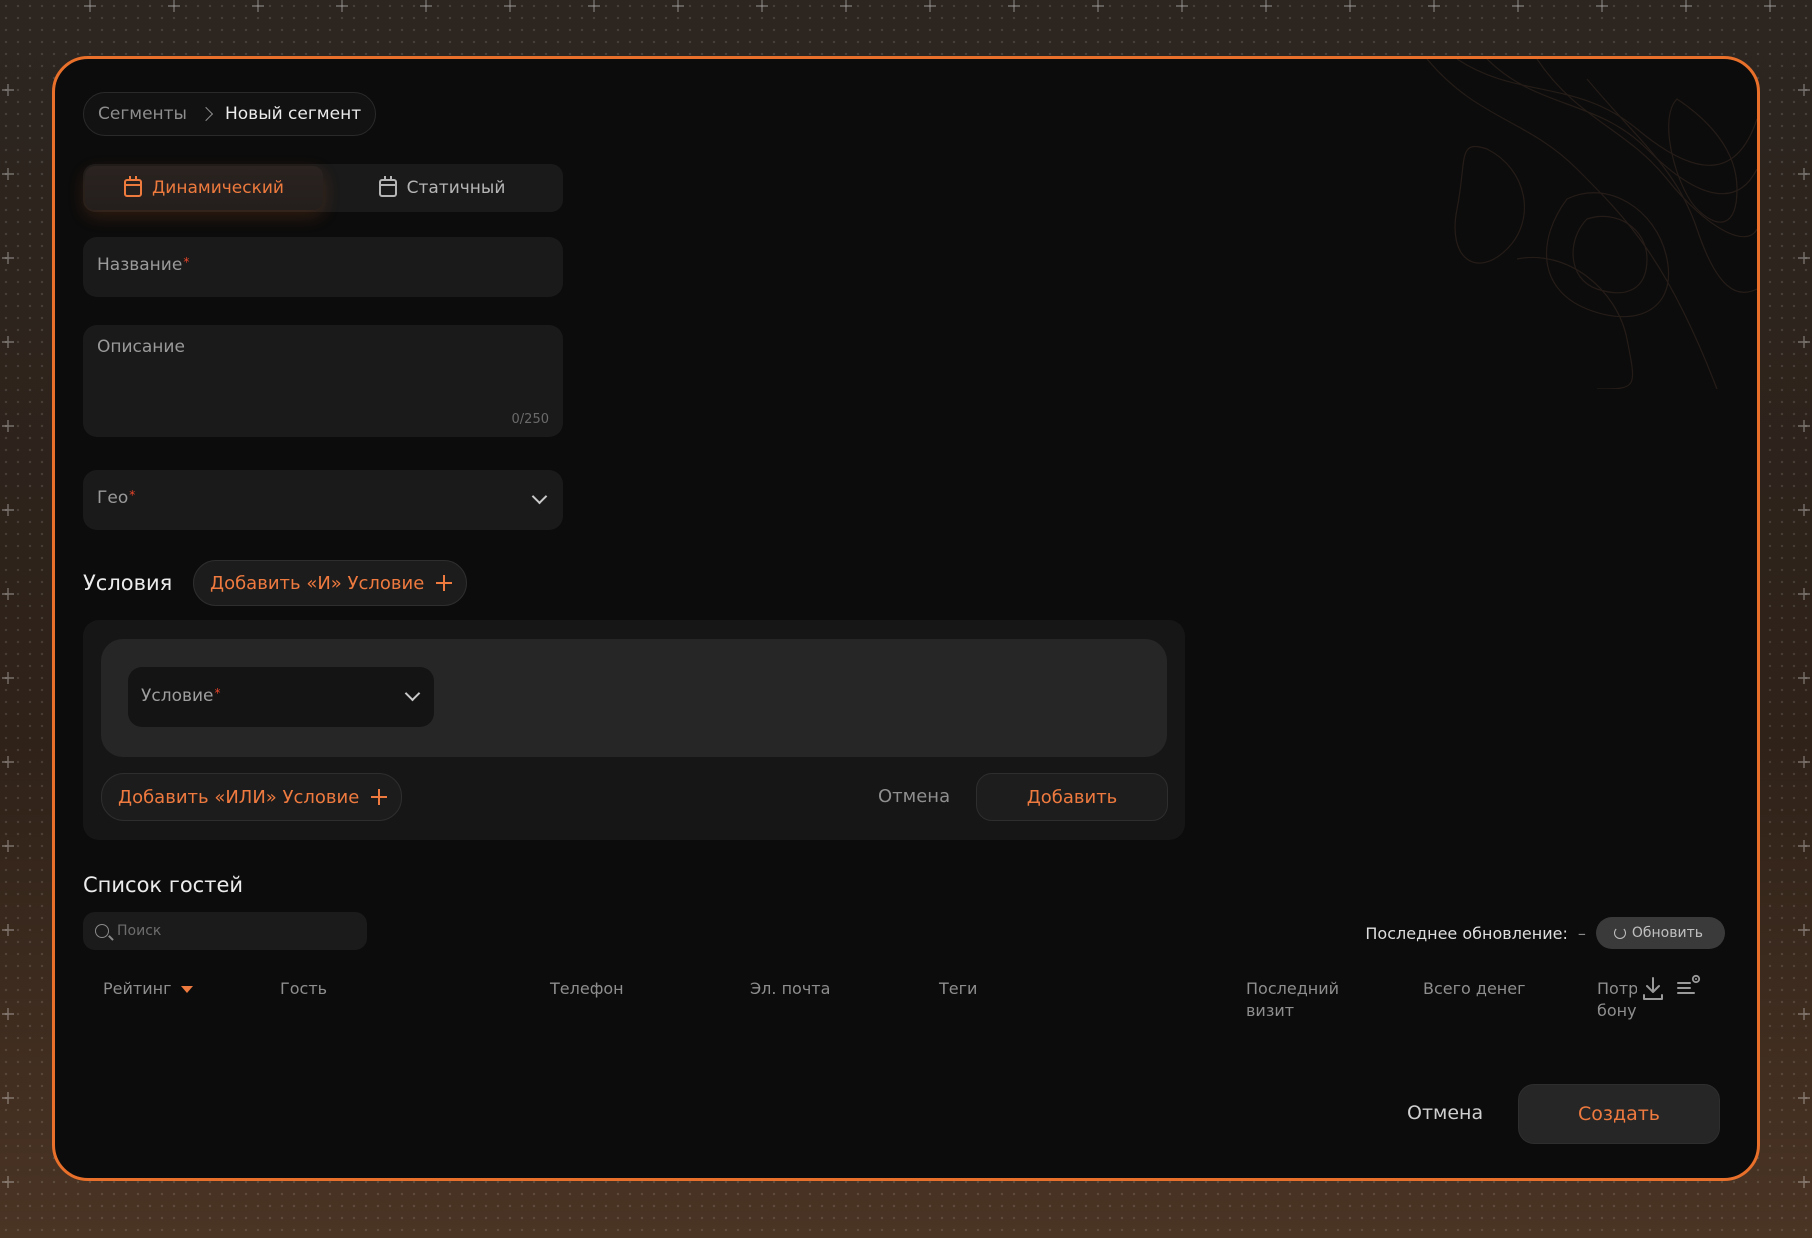  Describe the element at coordinates (293, 114) in the screenshot. I see `breadcrumb-current: Новый сегмент` at that location.